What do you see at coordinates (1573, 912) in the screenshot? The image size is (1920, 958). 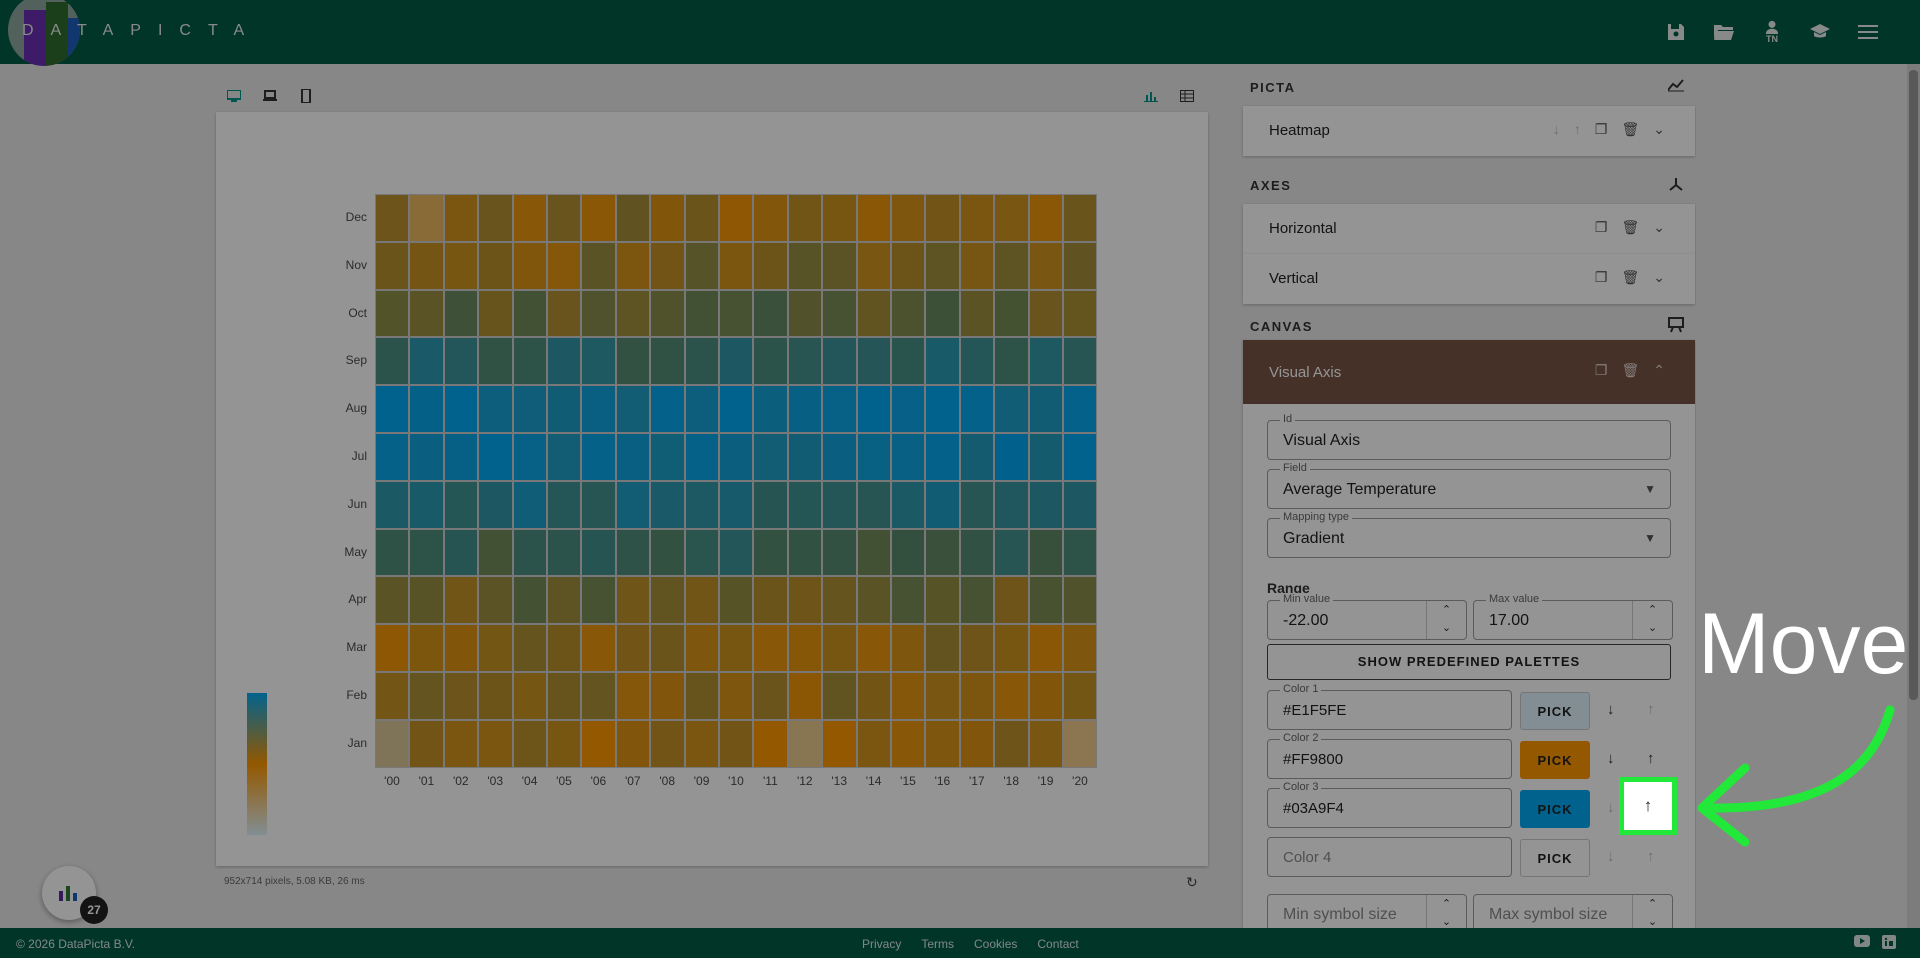 I see `max-symbol-size-input: Max symbol size ⌃ ⌄` at bounding box center [1573, 912].